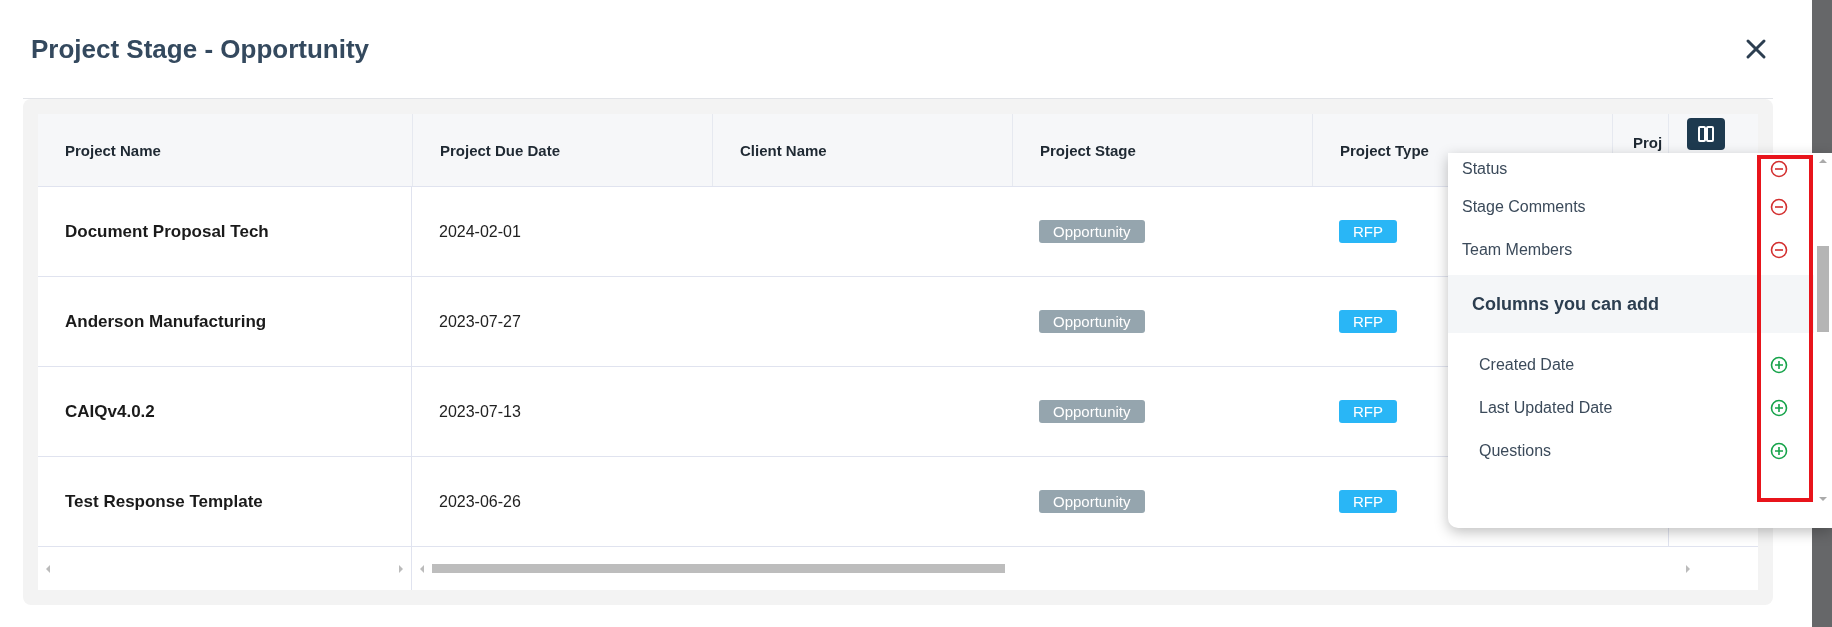 The image size is (1832, 627). I want to click on column-option: Team Members, so click(1517, 249).